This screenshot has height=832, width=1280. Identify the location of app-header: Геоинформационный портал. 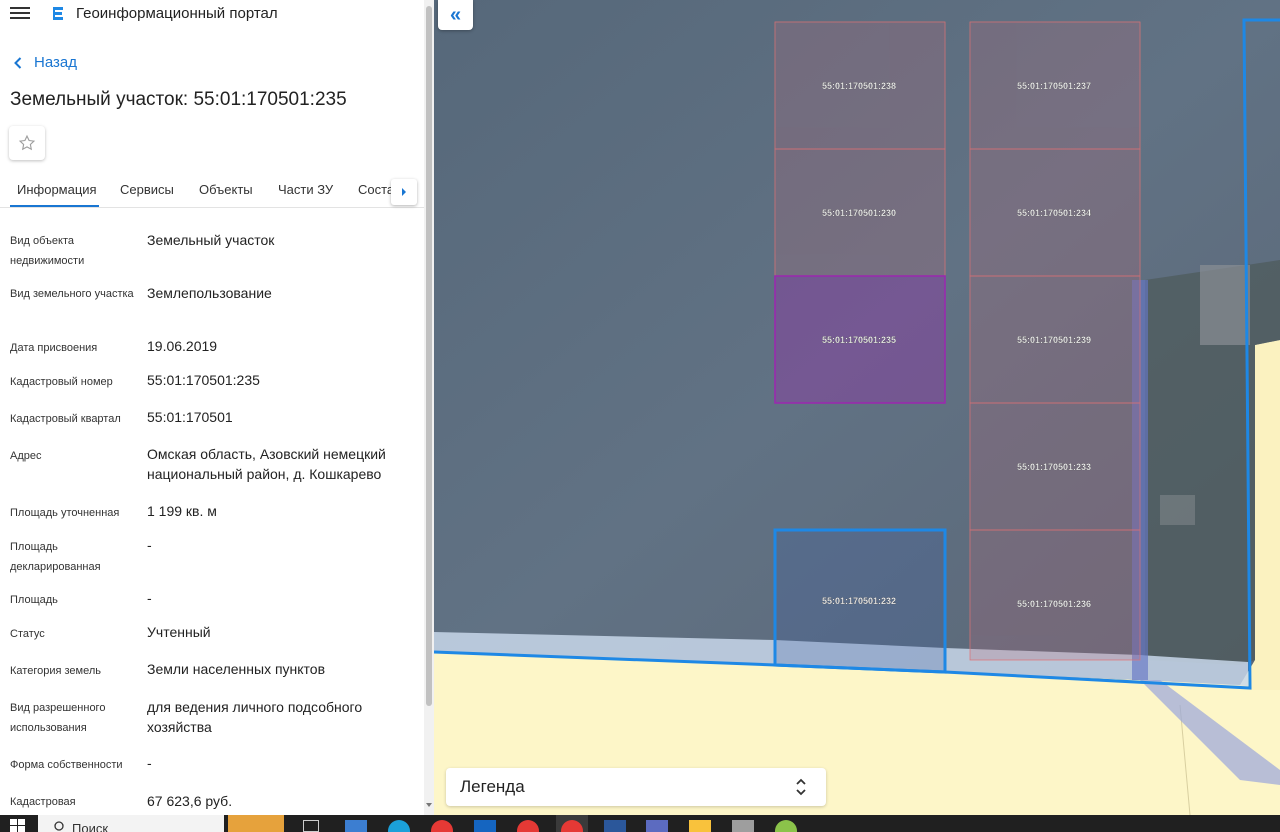
(212, 14).